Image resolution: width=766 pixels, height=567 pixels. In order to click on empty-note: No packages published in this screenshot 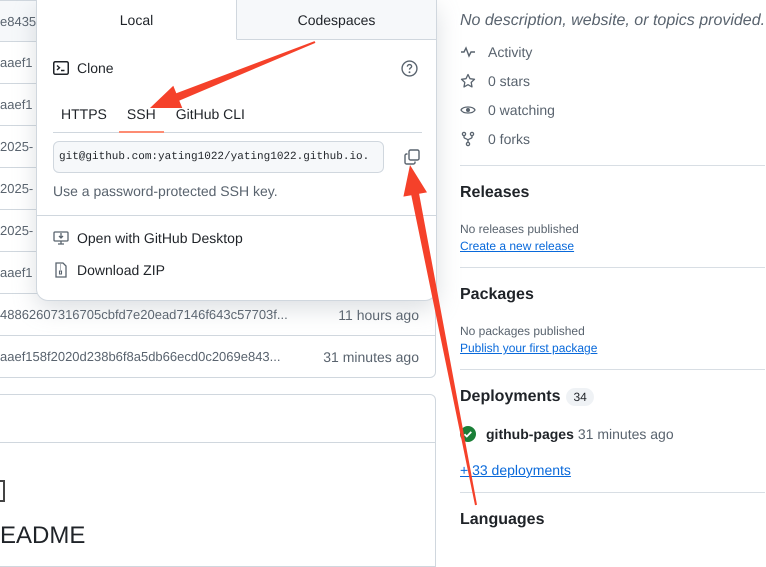, I will do `click(523, 331)`.